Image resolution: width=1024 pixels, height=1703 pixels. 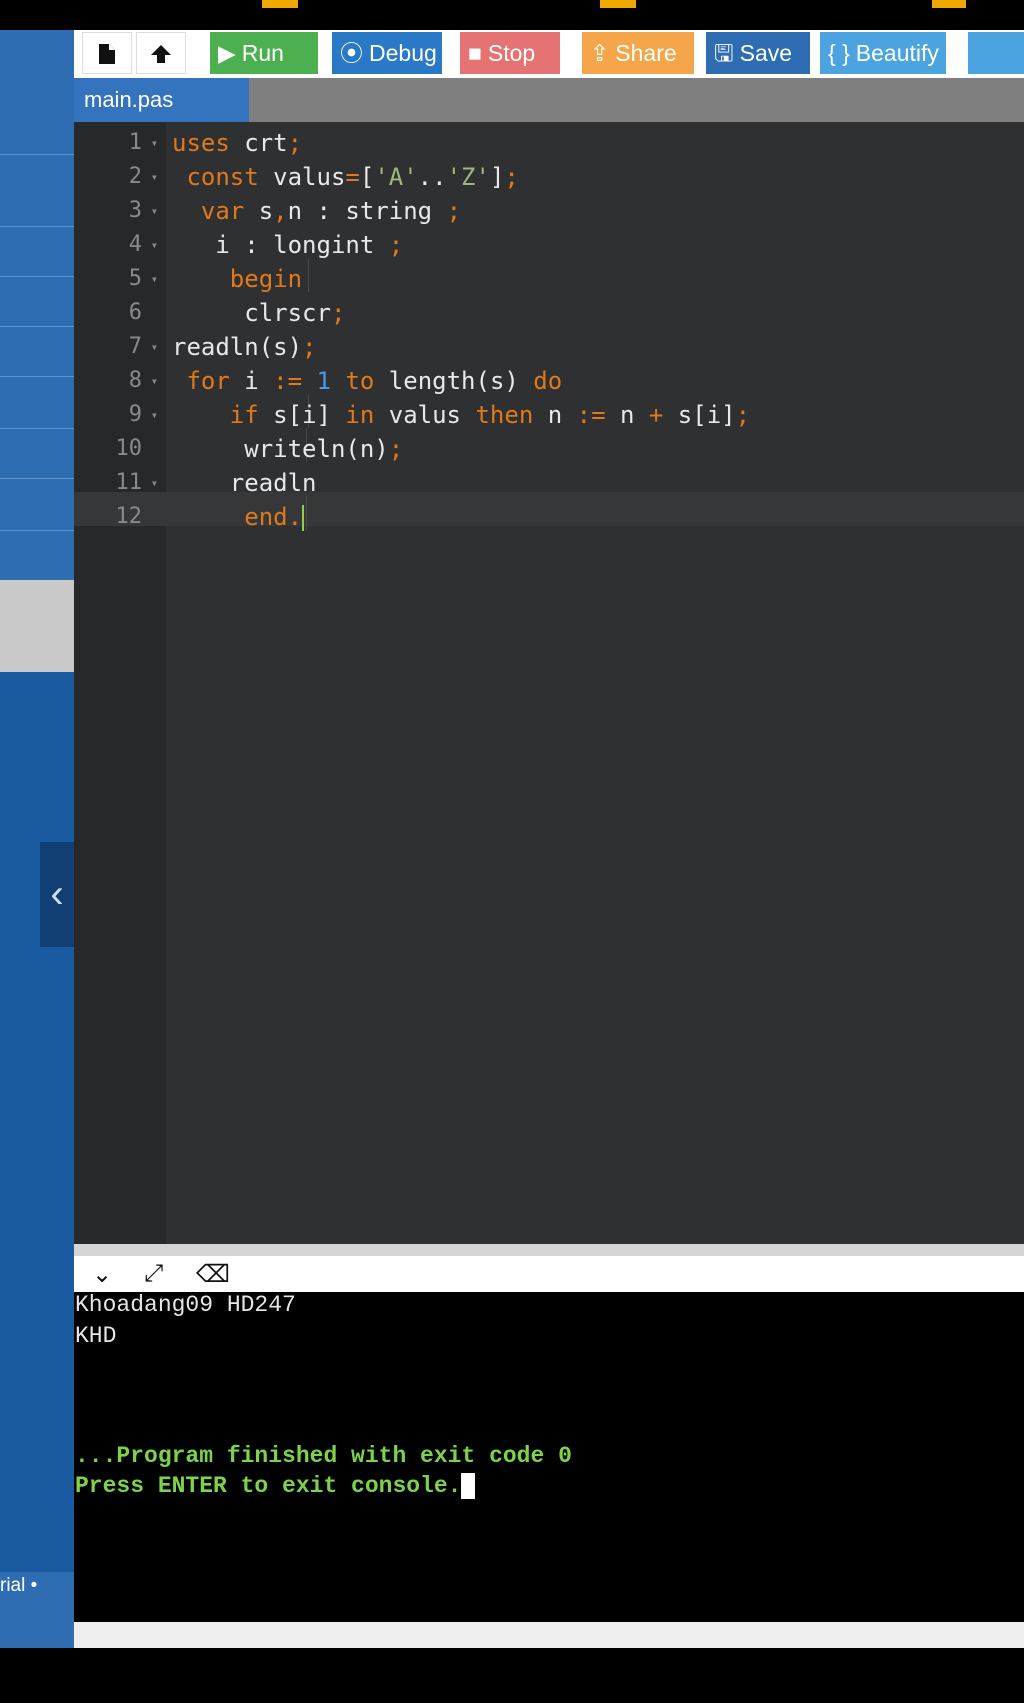 I want to click on sidebar-gray-panel, so click(x=37, y=626).